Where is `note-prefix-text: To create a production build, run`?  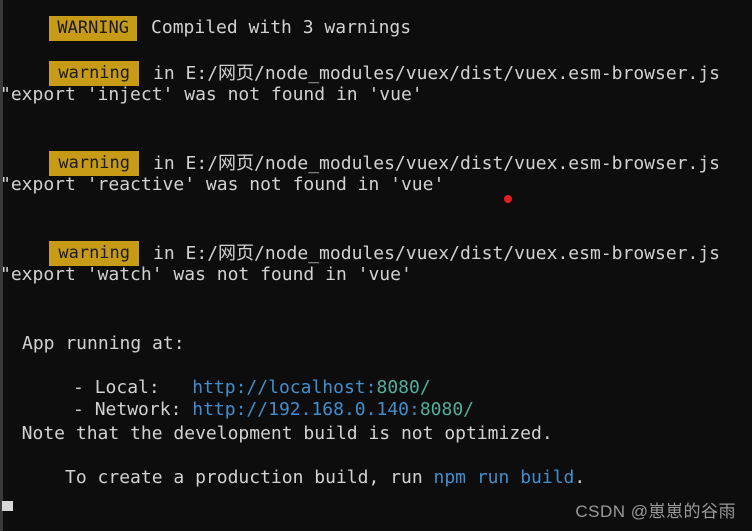 note-prefix-text: To create a production build, run is located at coordinates (238, 477).